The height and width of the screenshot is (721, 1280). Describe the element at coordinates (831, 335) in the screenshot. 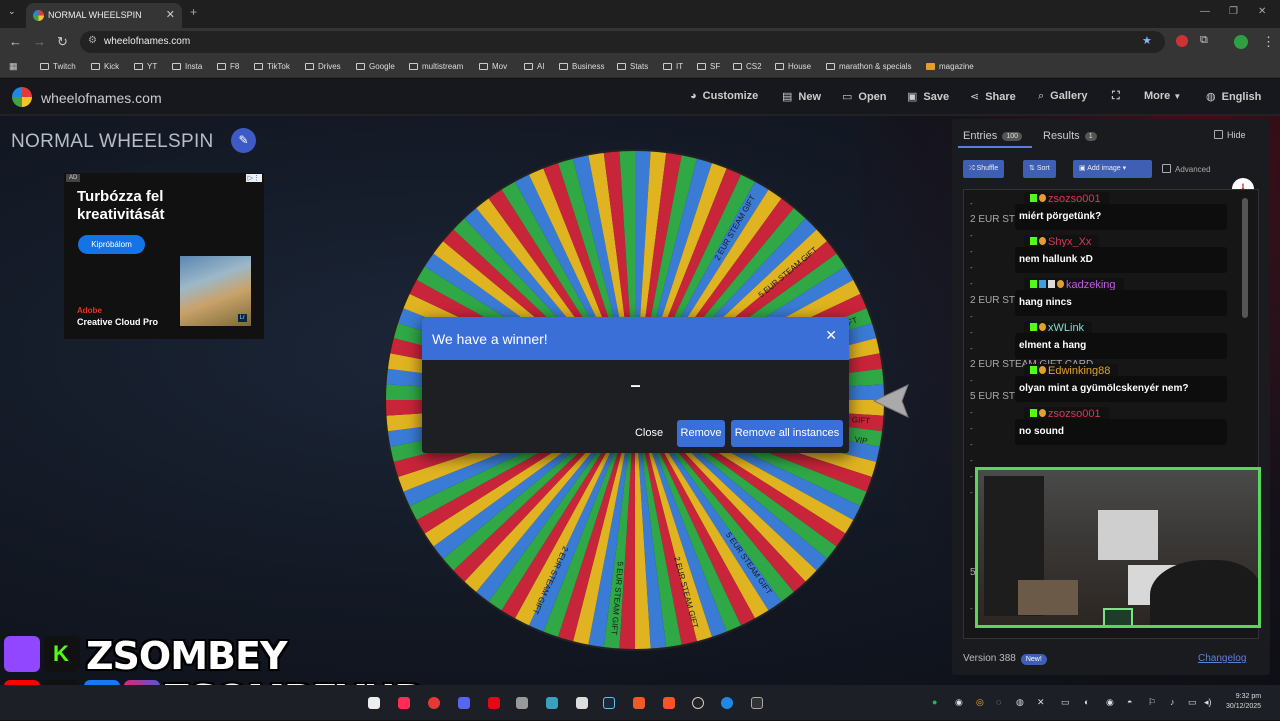

I see `close-icon: ✕` at that location.